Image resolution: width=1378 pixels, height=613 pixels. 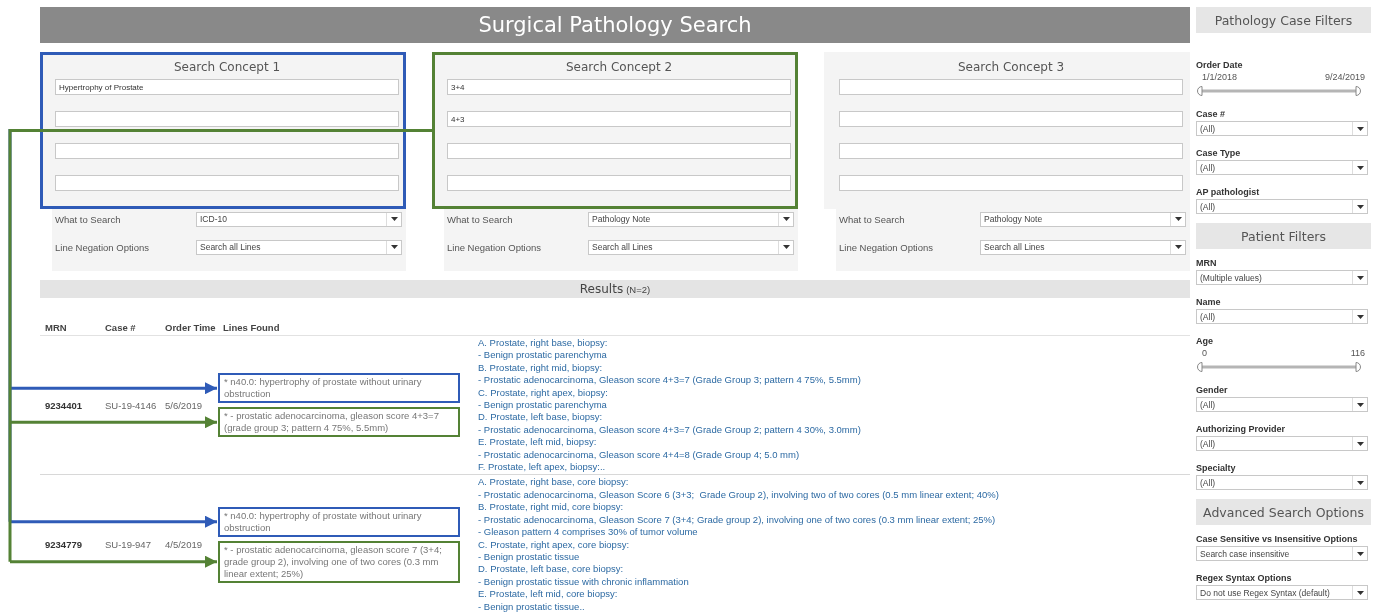 I want to click on range-value: 116, so click(x=1357, y=354).